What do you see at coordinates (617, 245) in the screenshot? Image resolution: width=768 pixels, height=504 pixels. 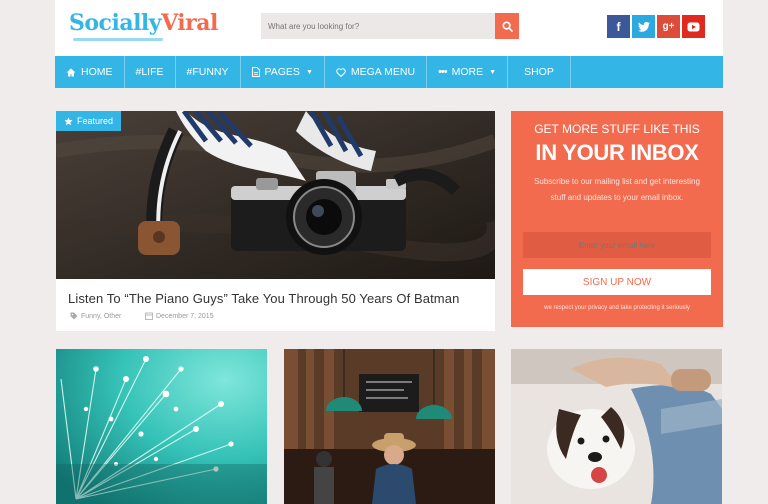 I see `newsletter-email-input` at bounding box center [617, 245].